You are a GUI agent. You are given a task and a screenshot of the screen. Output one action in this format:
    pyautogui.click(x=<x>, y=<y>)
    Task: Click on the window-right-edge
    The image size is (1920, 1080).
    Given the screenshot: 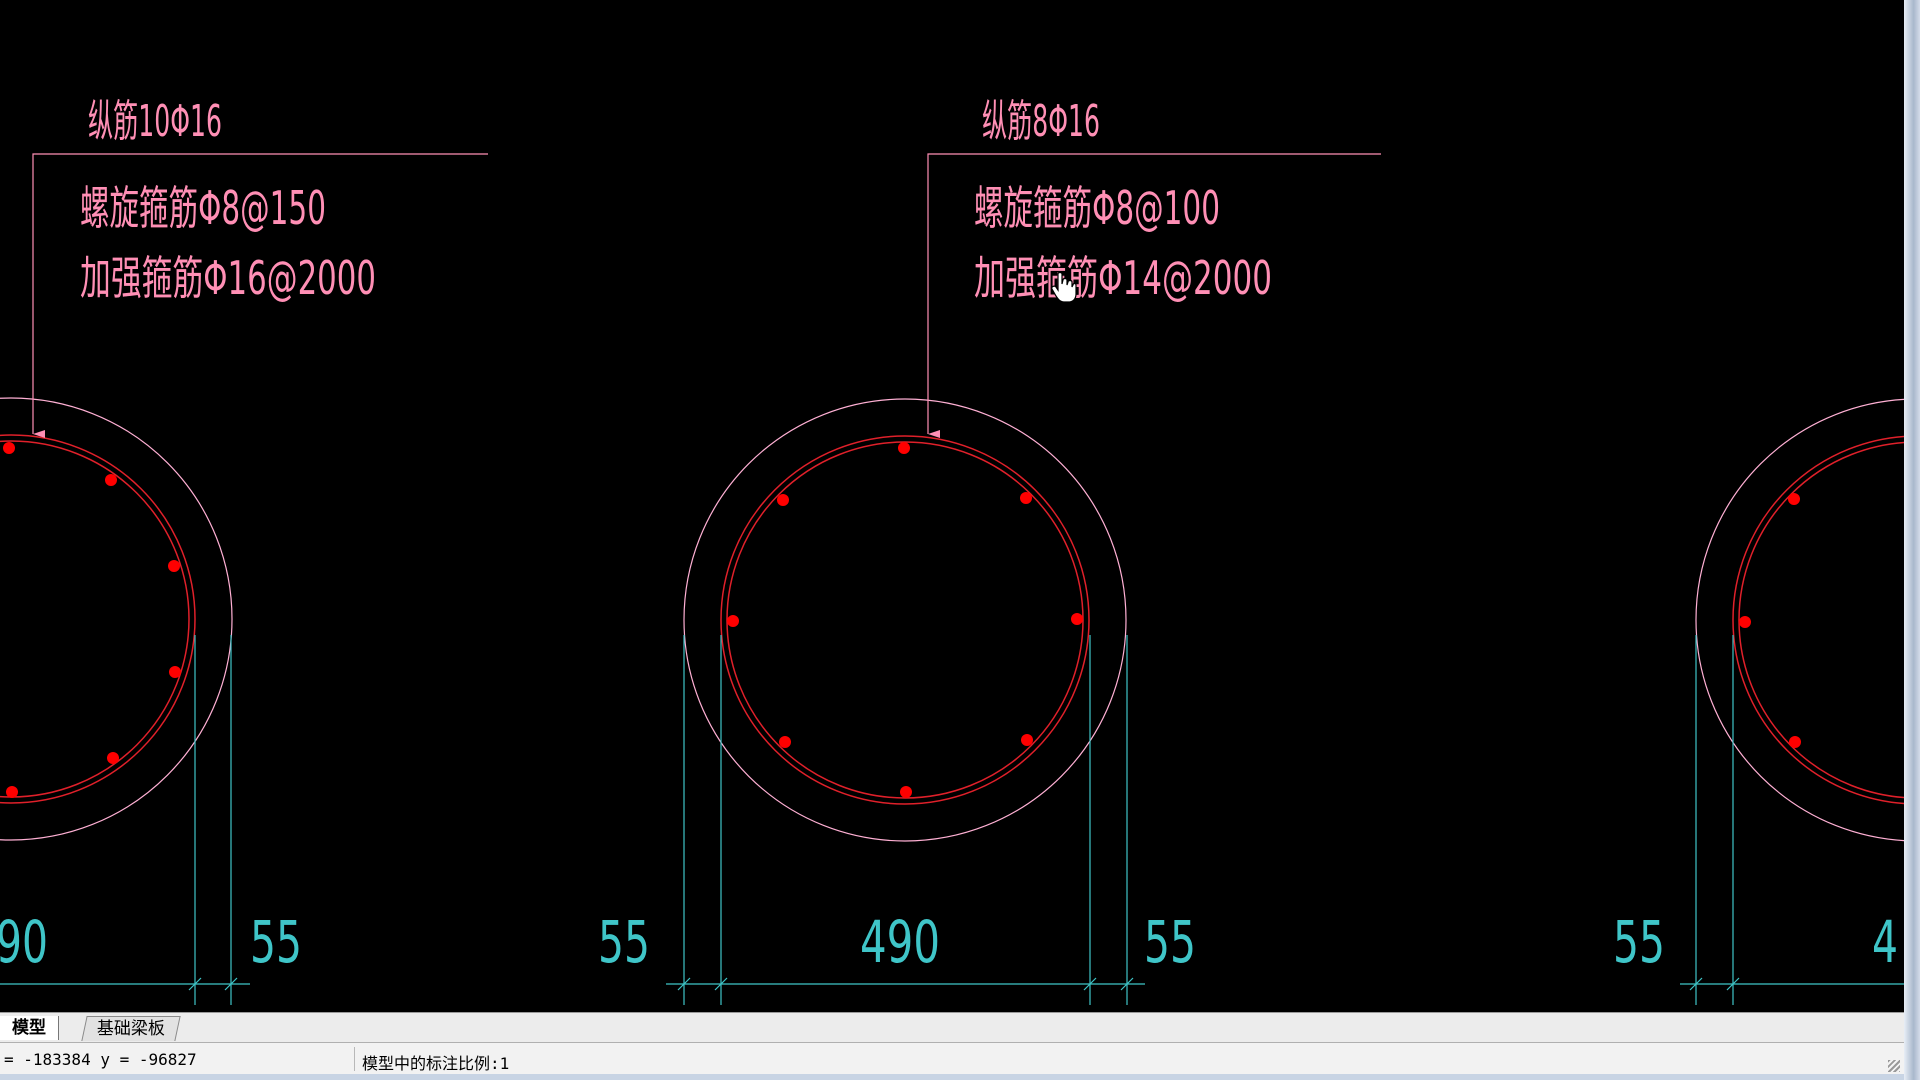 What is the action you would take?
    pyautogui.click(x=1912, y=540)
    